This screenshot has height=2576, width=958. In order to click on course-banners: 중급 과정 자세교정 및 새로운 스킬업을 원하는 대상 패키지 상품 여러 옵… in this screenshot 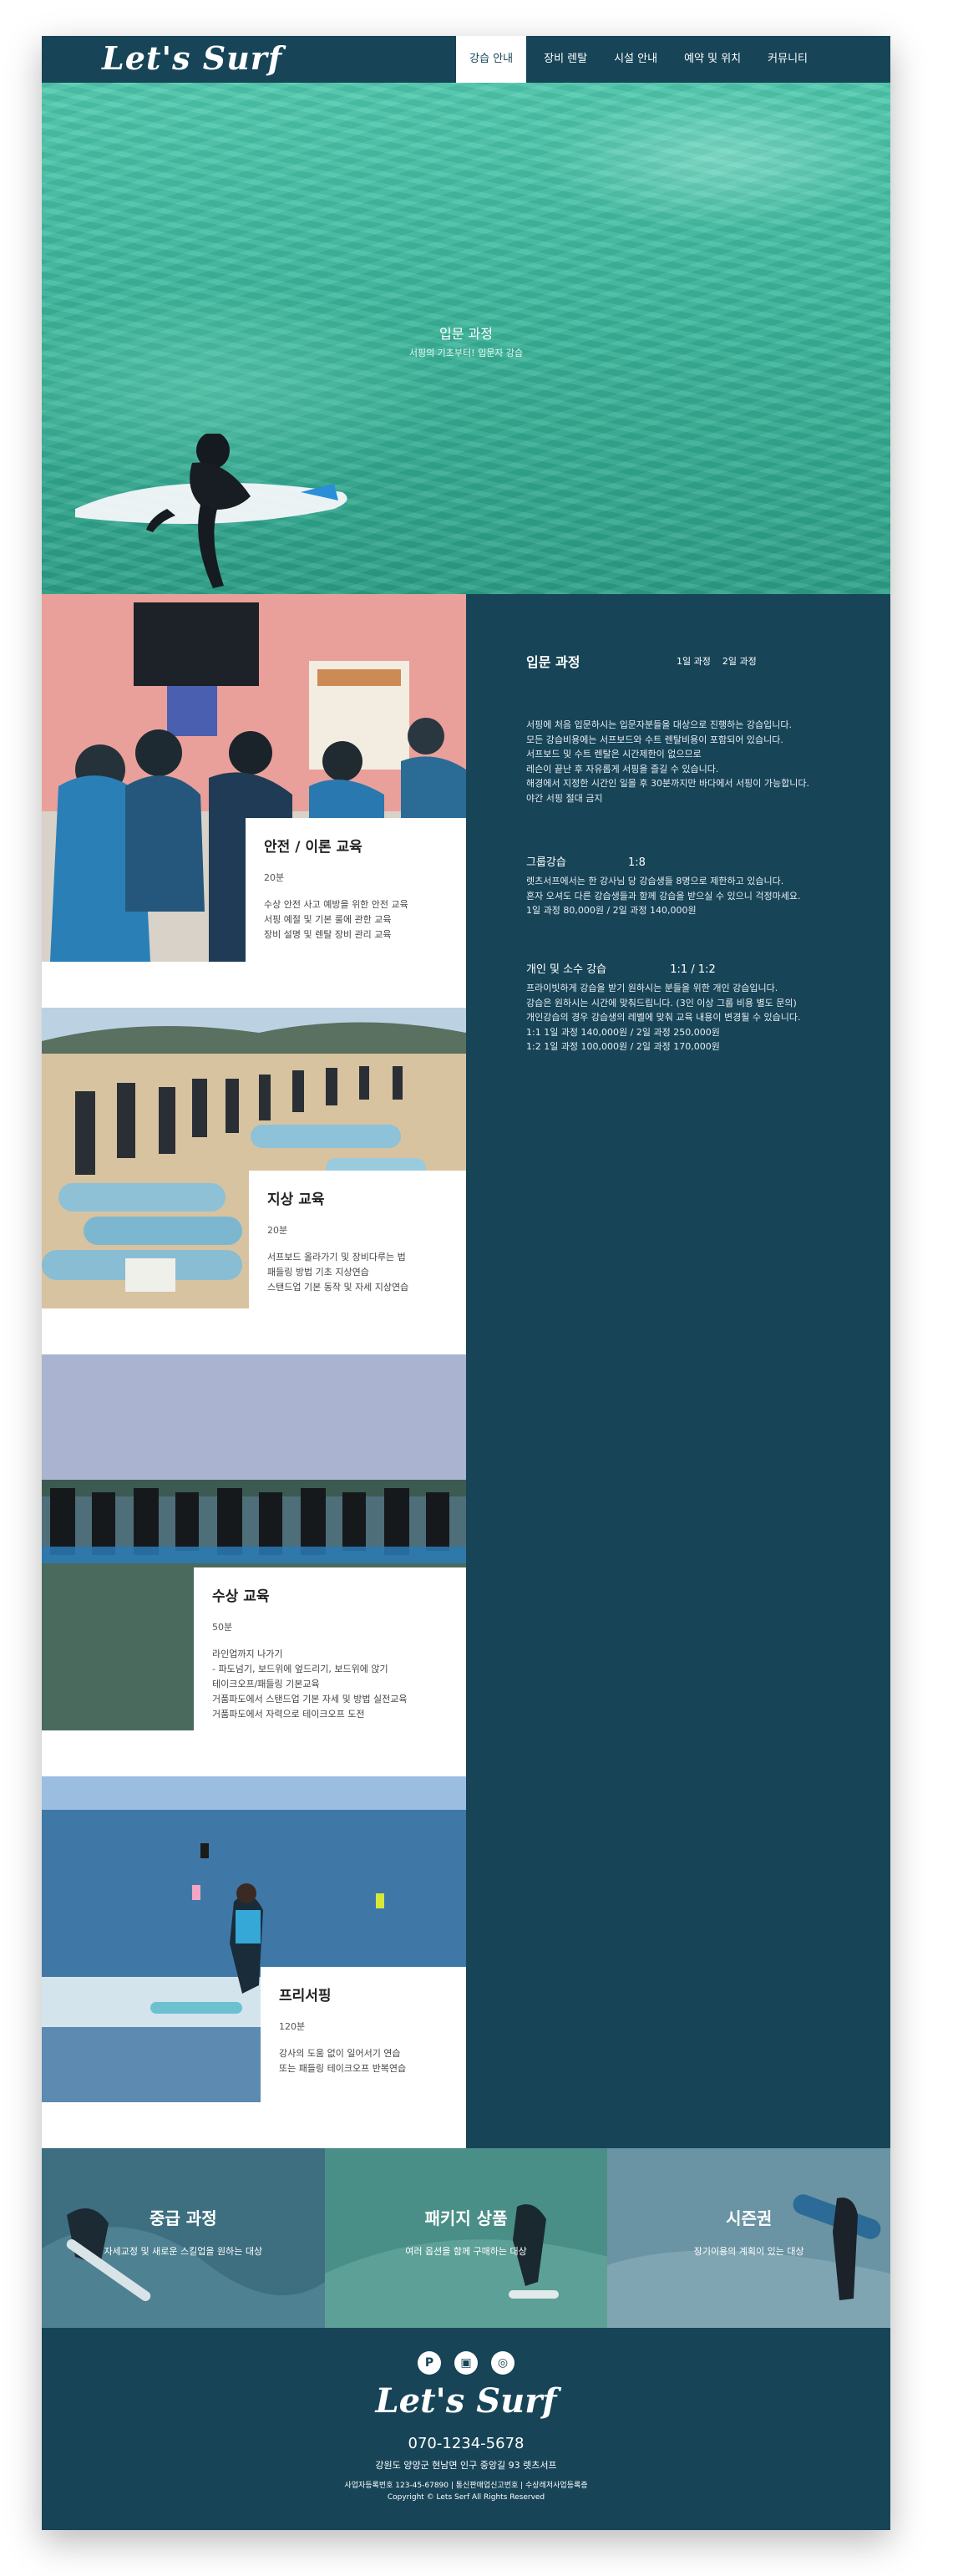, I will do `click(466, 2238)`.